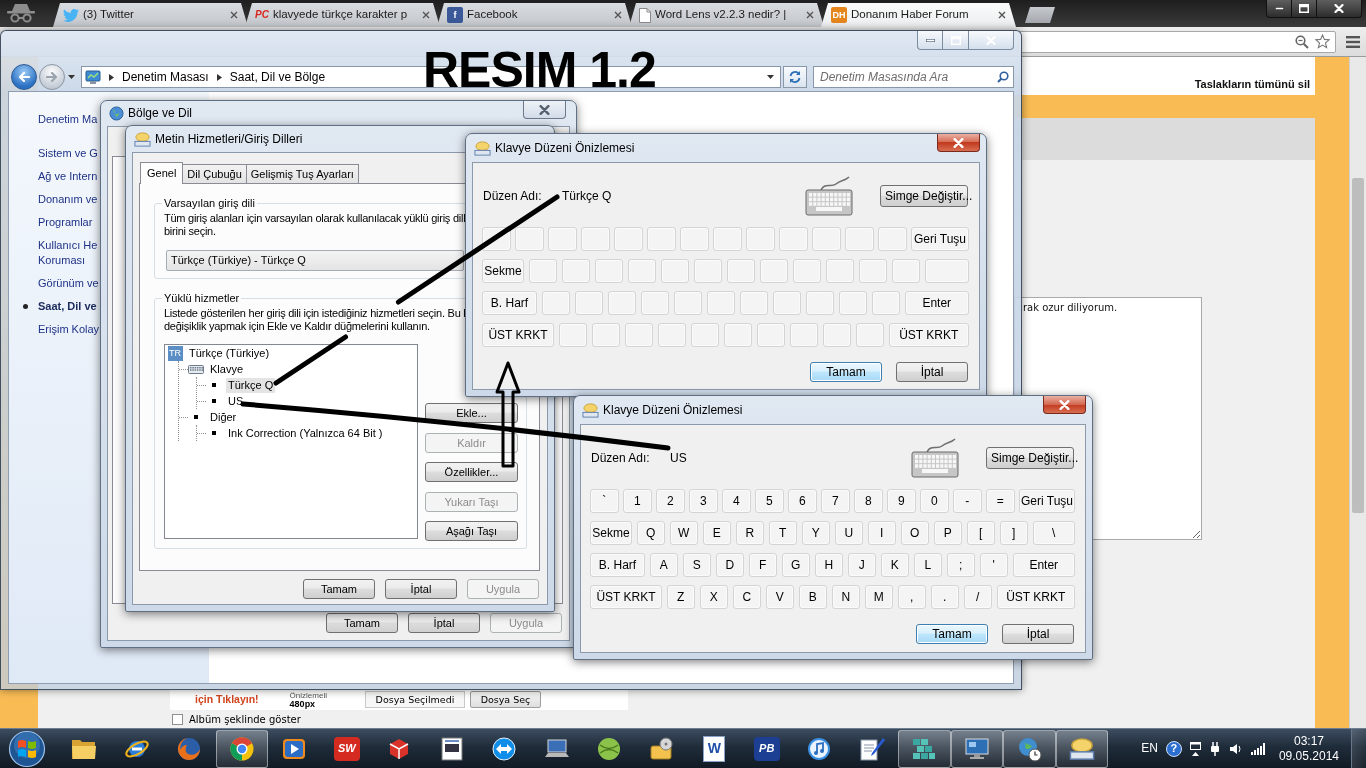  Describe the element at coordinates (645, 15) in the screenshot. I see `page-icon` at that location.